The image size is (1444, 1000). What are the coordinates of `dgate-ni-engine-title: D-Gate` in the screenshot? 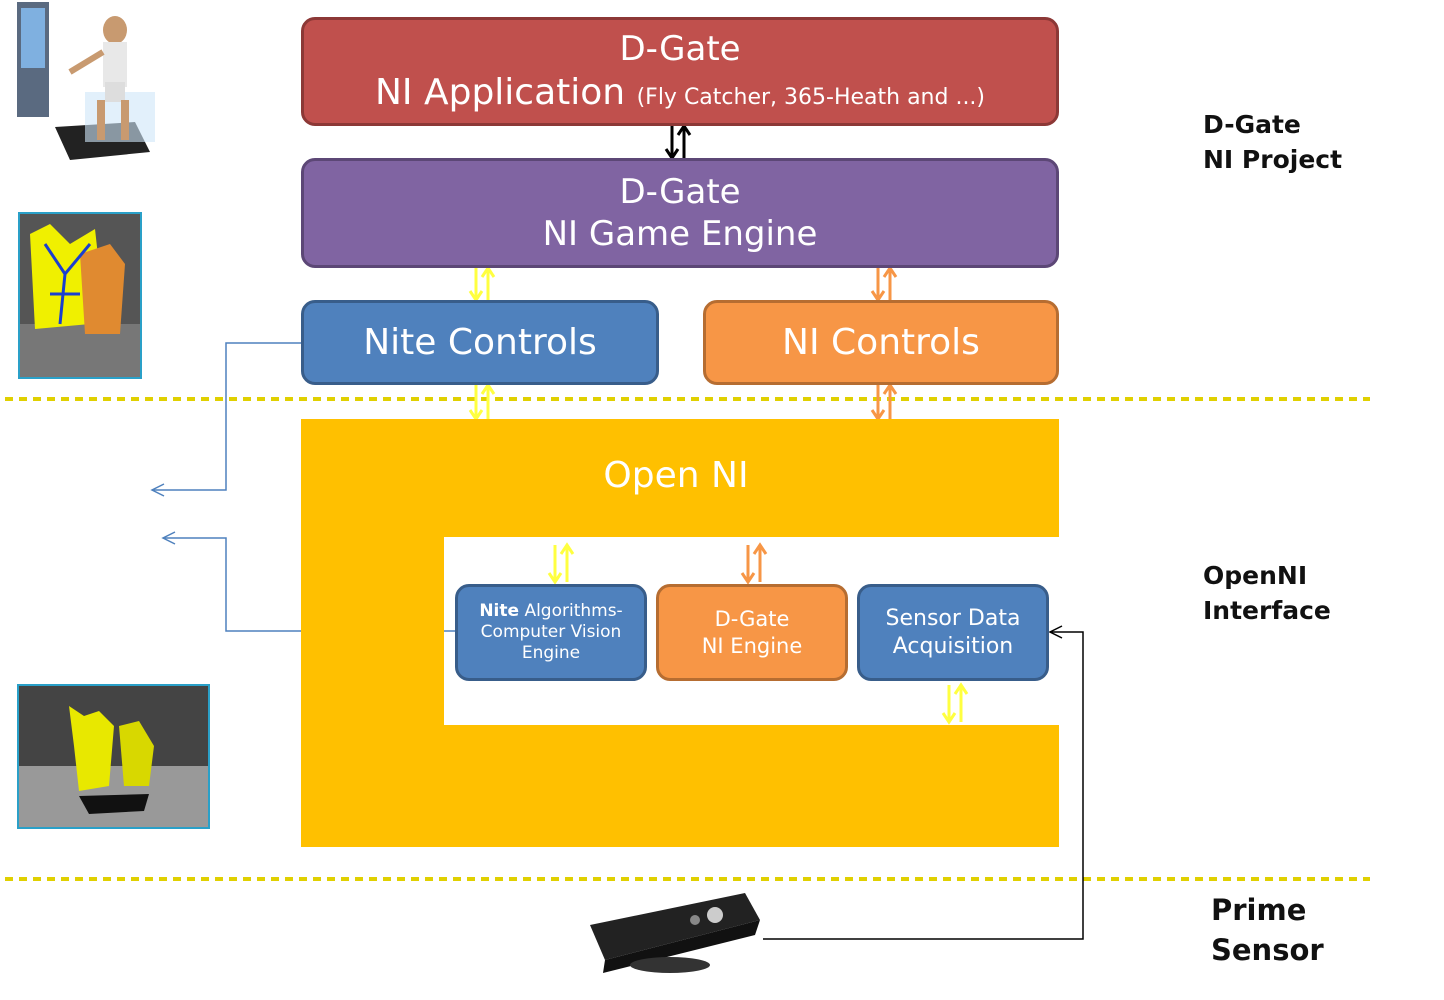 It's located at (752, 619).